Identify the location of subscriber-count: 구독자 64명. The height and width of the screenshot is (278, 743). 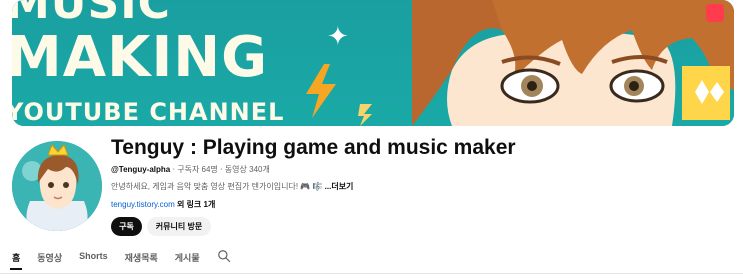
(197, 169).